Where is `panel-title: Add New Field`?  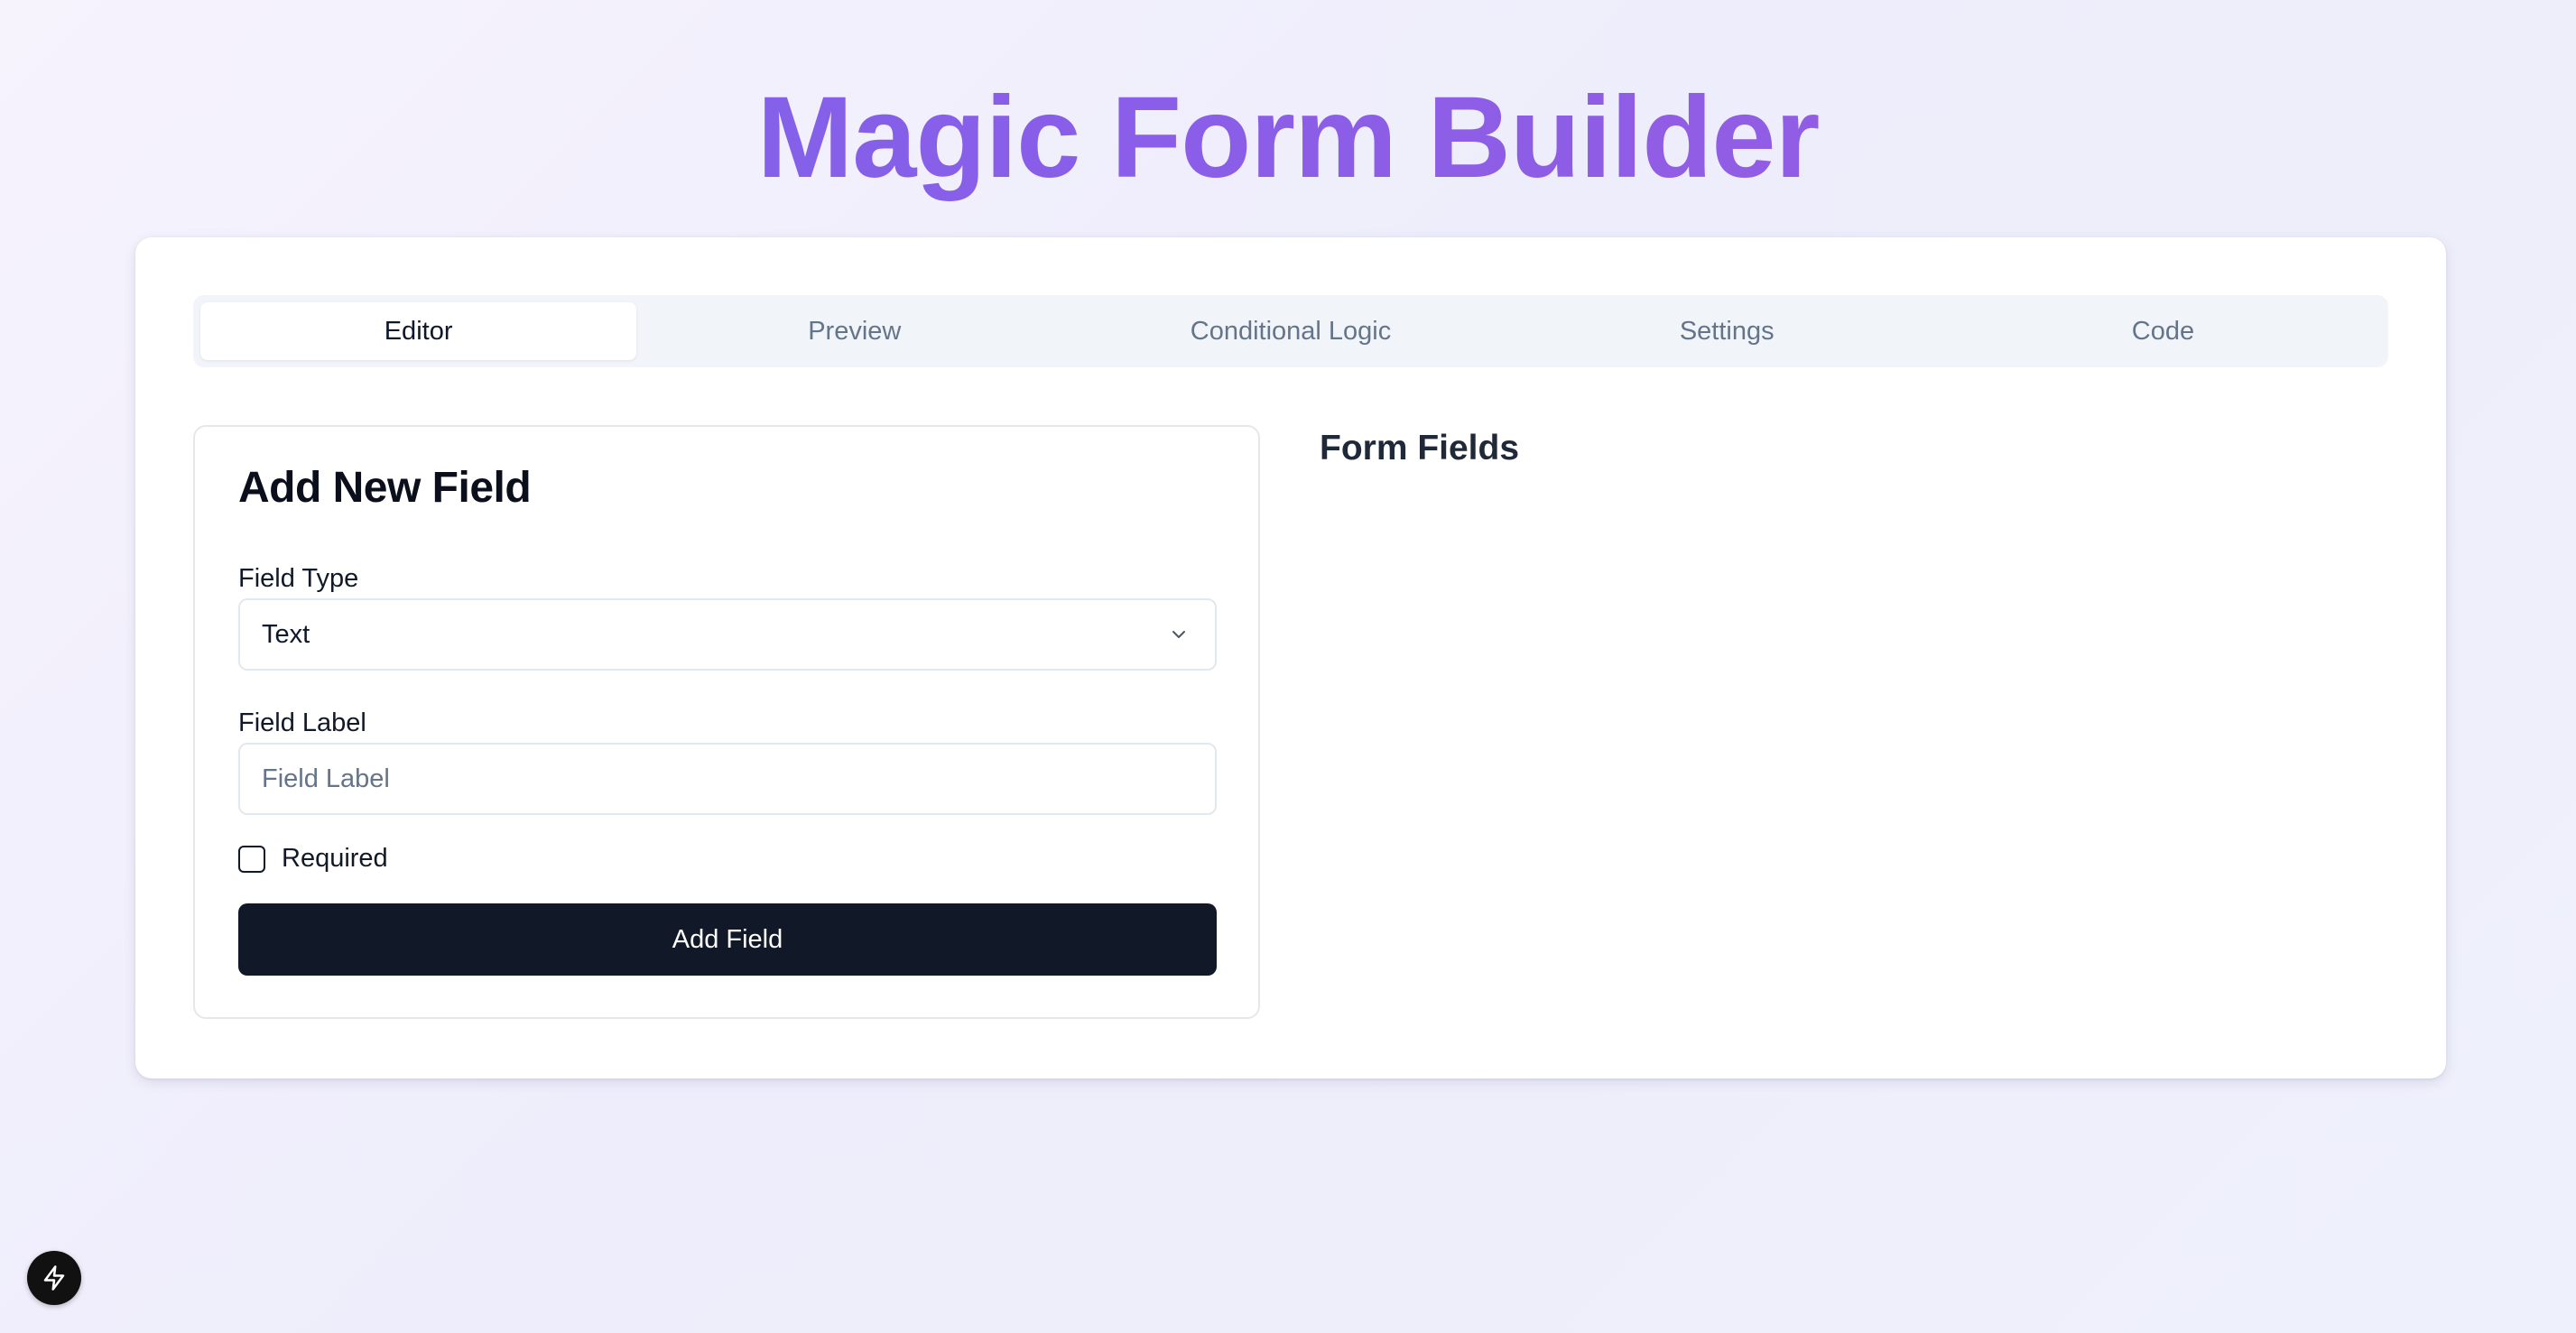 panel-title: Add New Field is located at coordinates (385, 488).